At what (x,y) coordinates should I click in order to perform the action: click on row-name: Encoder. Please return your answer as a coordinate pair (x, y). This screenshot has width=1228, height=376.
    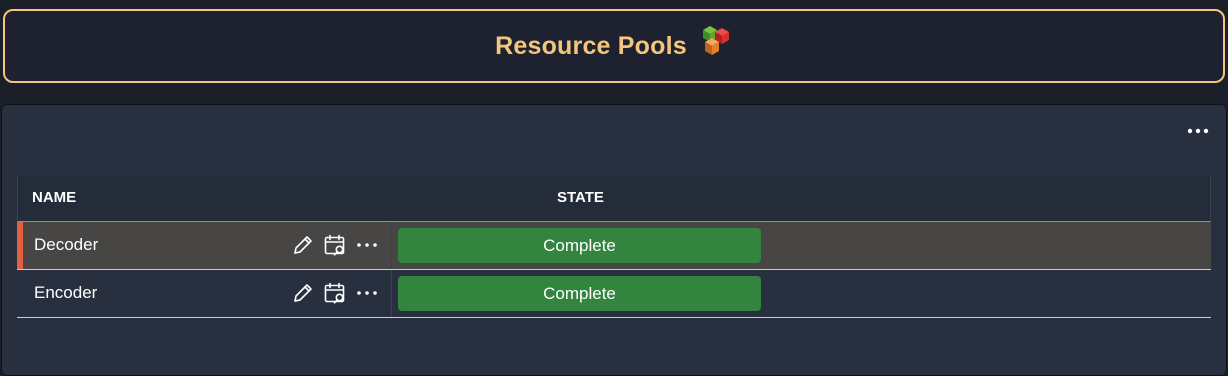
    Looking at the image, I should click on (66, 292).